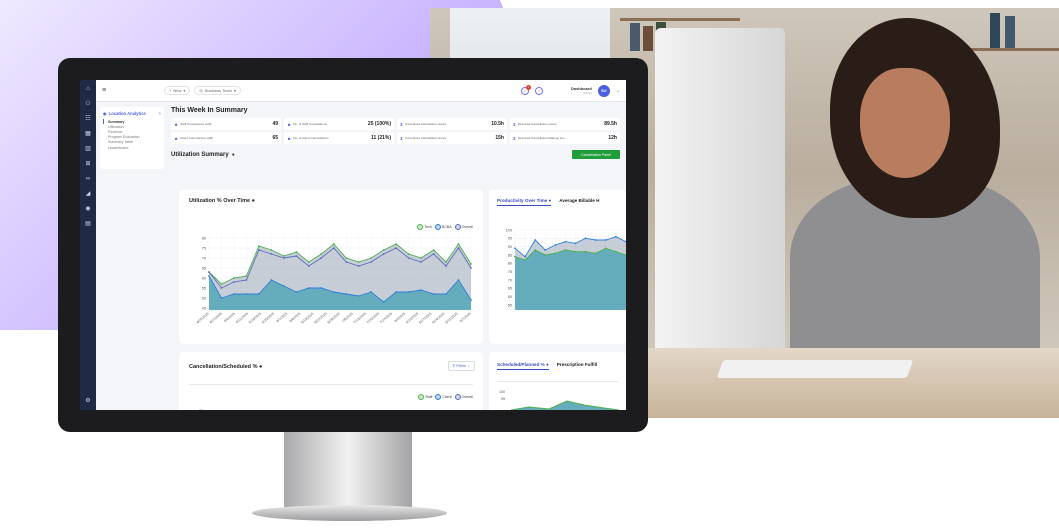 This screenshot has height=529, width=1059. What do you see at coordinates (443, 397) in the screenshot?
I see `legend-client: Client` at bounding box center [443, 397].